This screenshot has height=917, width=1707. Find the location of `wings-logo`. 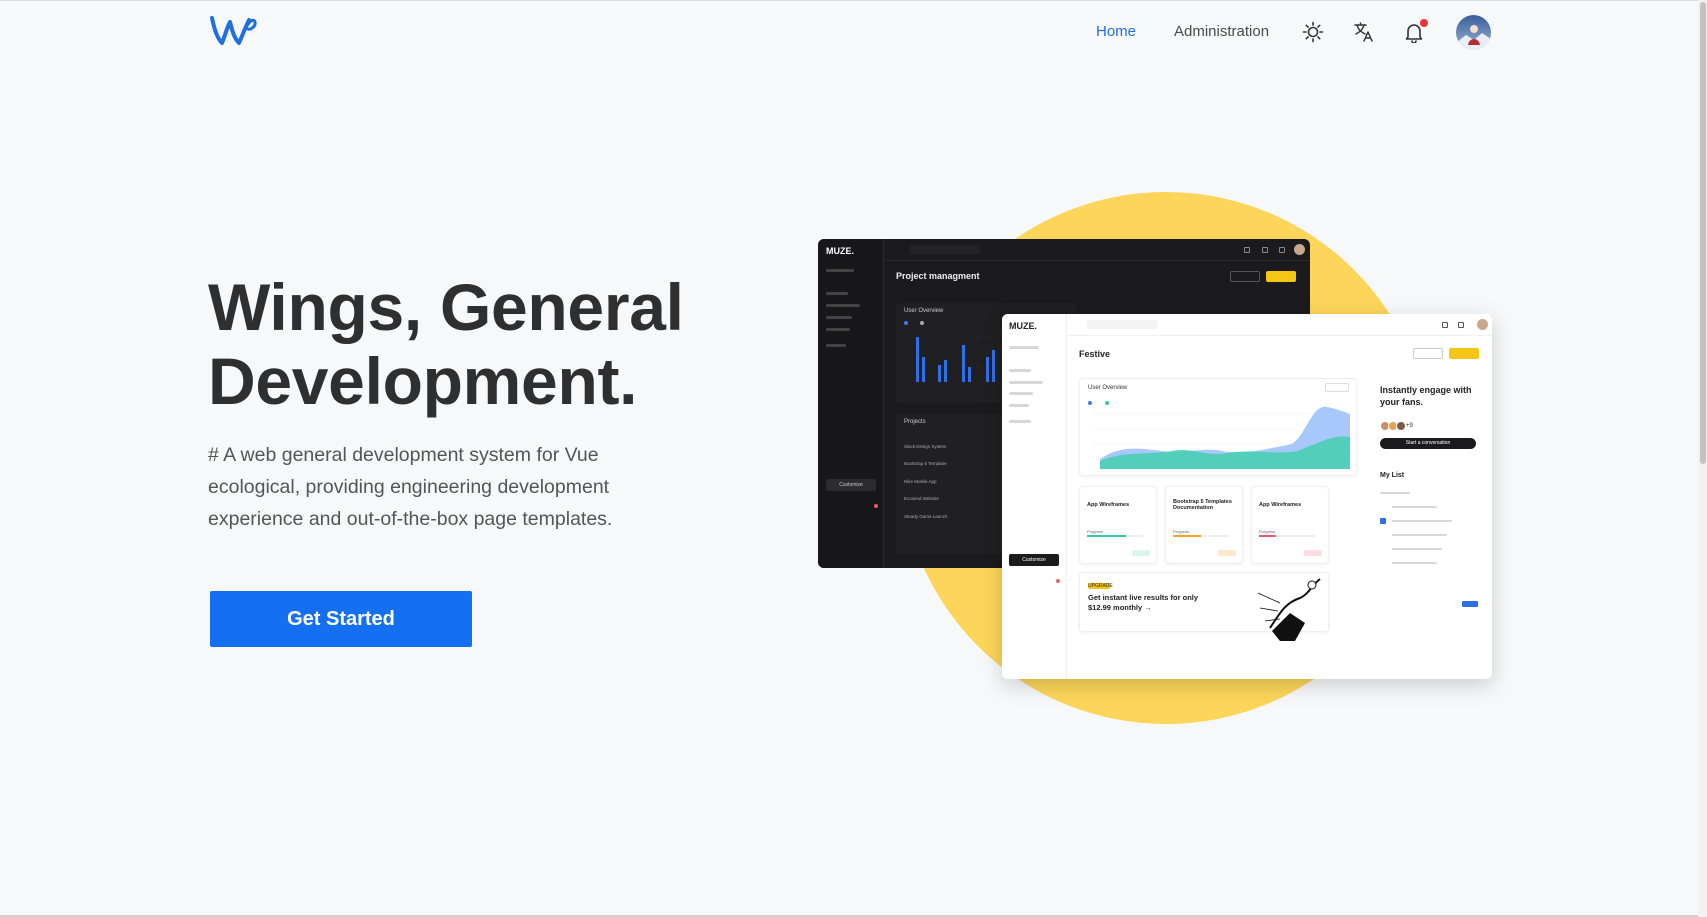

wings-logo is located at coordinates (233, 30).